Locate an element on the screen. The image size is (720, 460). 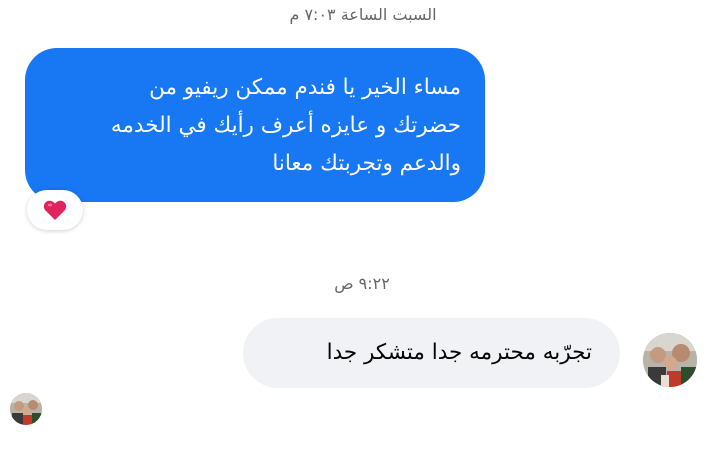
message-line: مساء الخير يا فندم ممكن ريفيو من is located at coordinates (305, 87).